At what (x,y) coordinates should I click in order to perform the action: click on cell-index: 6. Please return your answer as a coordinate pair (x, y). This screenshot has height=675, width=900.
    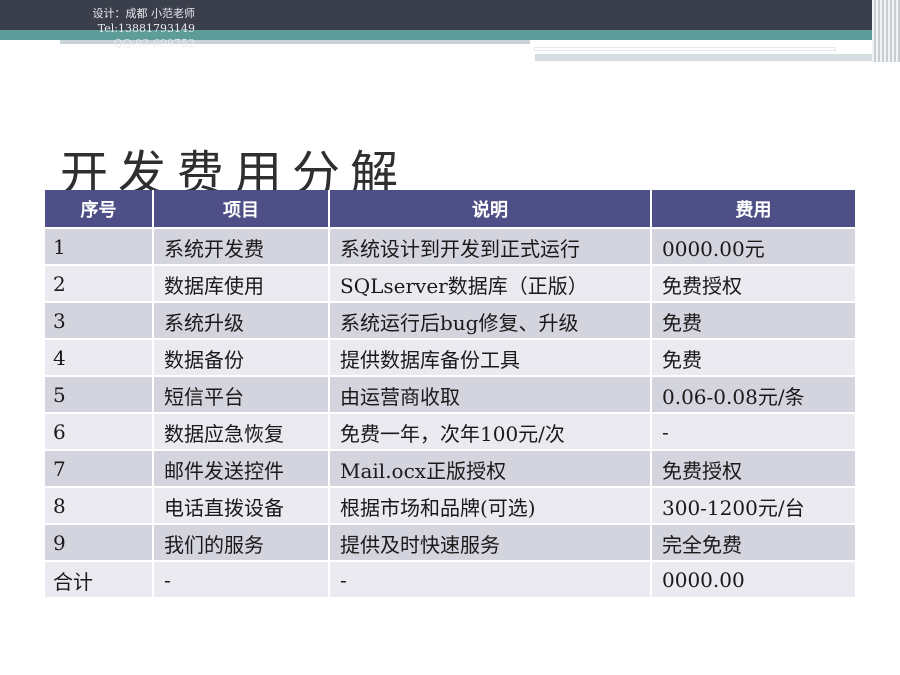
    Looking at the image, I should click on (99, 431).